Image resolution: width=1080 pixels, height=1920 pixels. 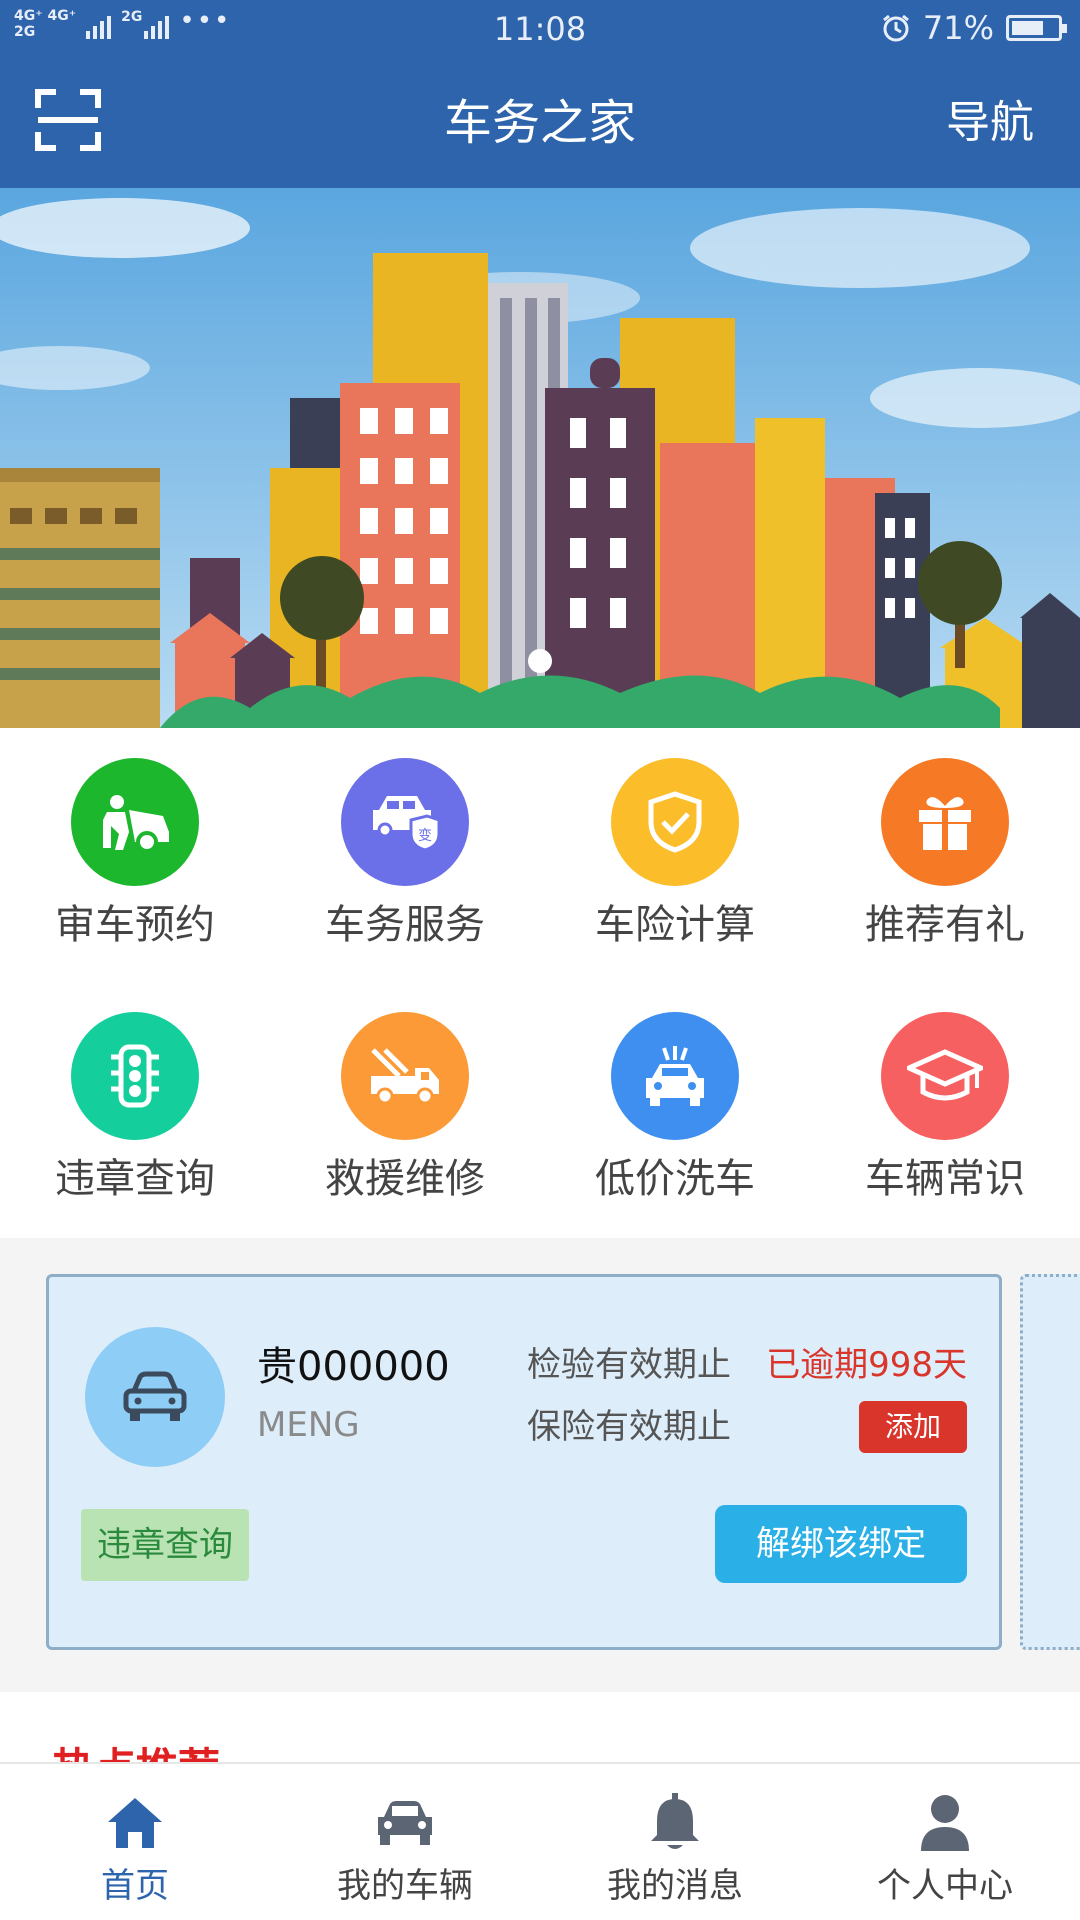 What do you see at coordinates (540, 1727) in the screenshot?
I see `hot-recommend-section: 热点推荐` at bounding box center [540, 1727].